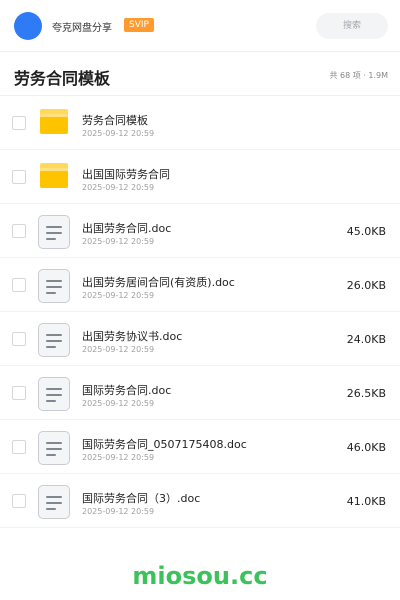 This screenshot has width=400, height=600. What do you see at coordinates (158, 282) in the screenshot?
I see `file-name: 出国劳务居间合同(有资质).doc` at bounding box center [158, 282].